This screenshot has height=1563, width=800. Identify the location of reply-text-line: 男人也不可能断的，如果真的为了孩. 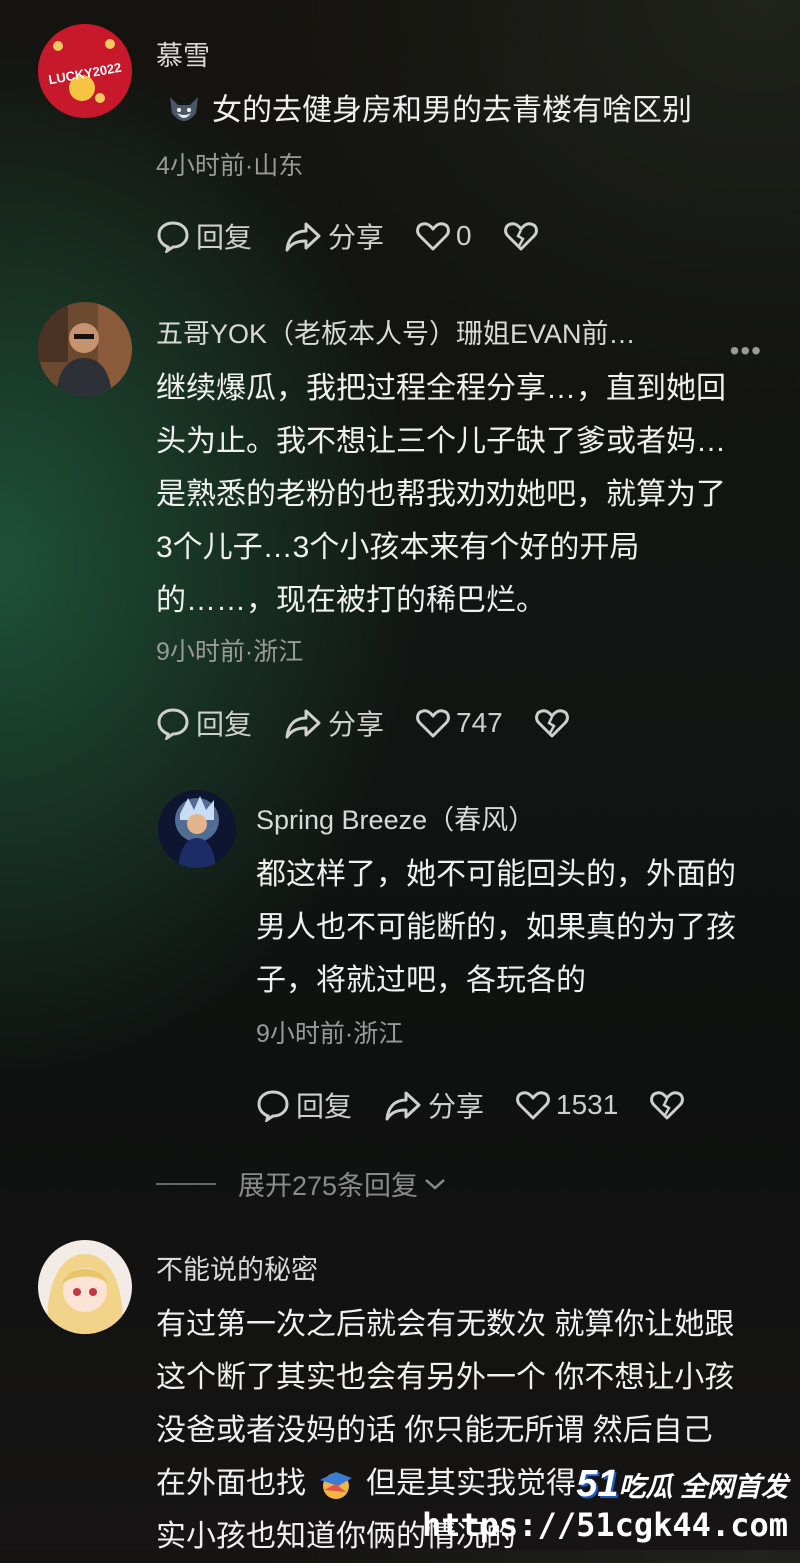
(496, 927).